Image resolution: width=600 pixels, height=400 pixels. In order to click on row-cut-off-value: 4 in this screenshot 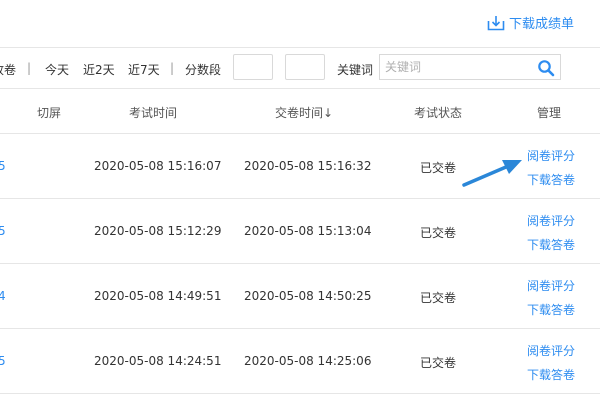, I will do `click(3, 296)`.